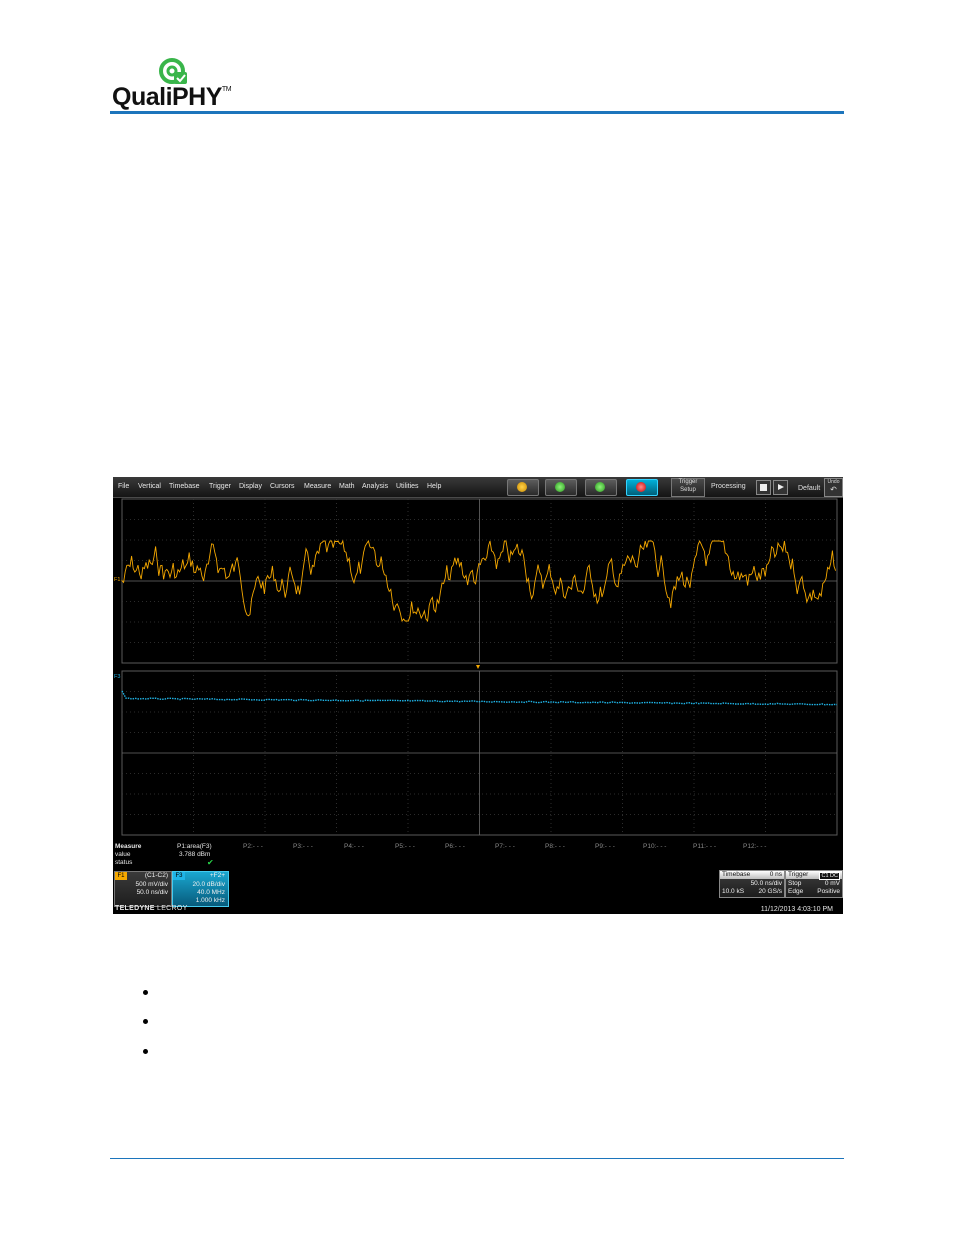 This screenshot has height=1235, width=954. I want to click on p1-value: 3.788 dBm, so click(195, 854).